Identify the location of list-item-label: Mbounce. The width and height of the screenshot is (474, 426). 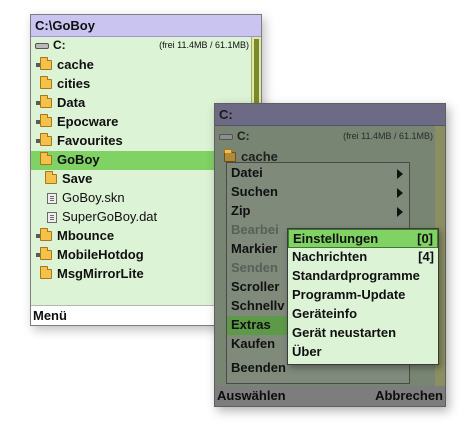
(86, 235).